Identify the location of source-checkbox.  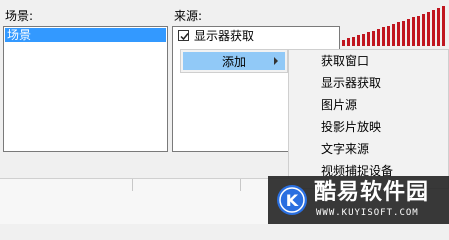
(183, 35).